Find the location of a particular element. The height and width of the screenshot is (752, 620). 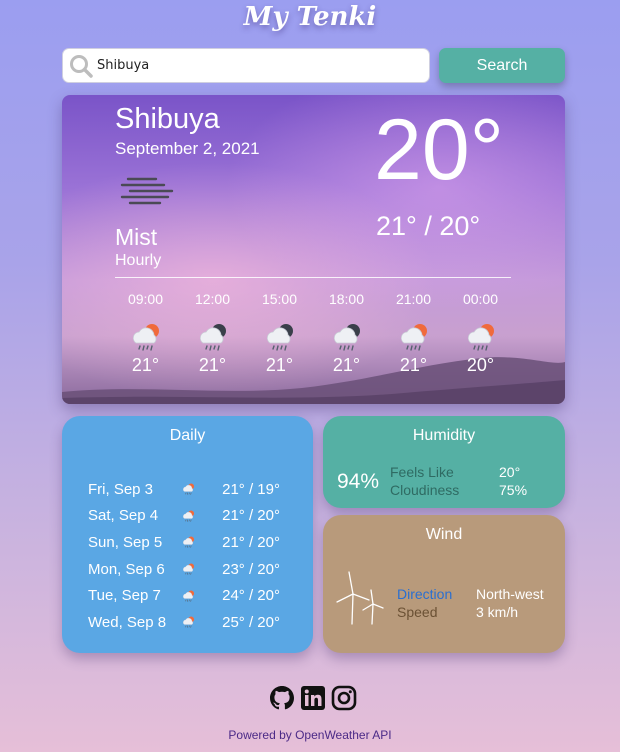

hourly-item: 21:00 21° is located at coordinates (413, 333).